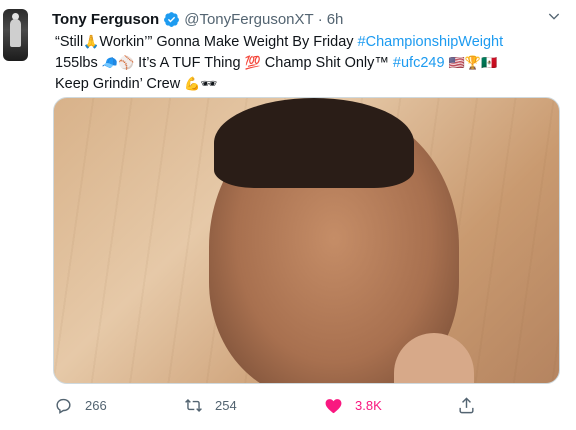  I want to click on retweet-button: 254, so click(210, 405).